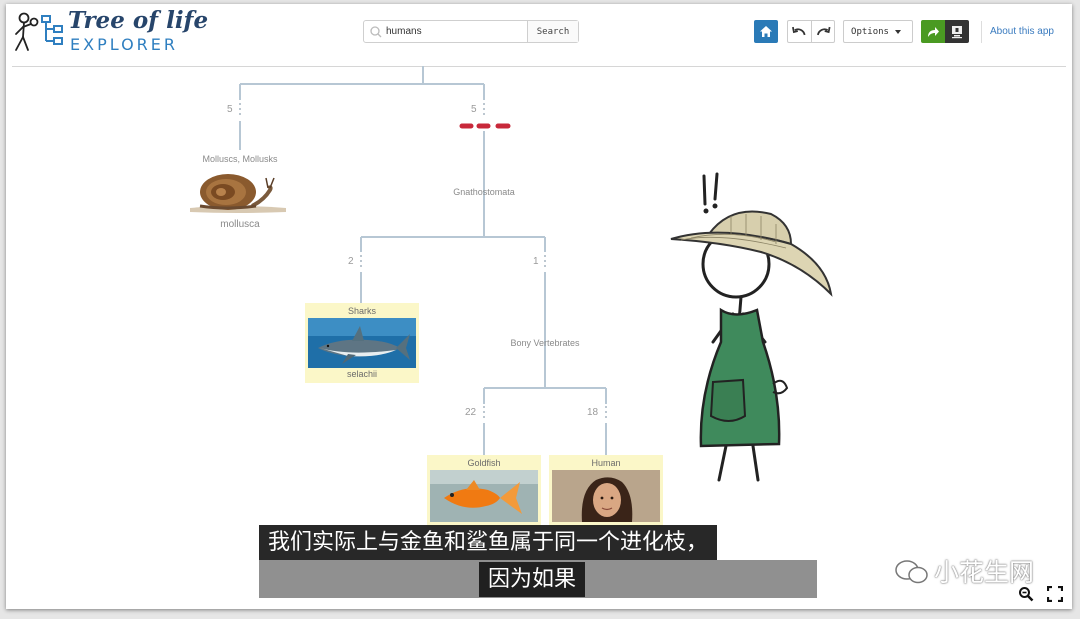  I want to click on snail-image, so click(240, 191).